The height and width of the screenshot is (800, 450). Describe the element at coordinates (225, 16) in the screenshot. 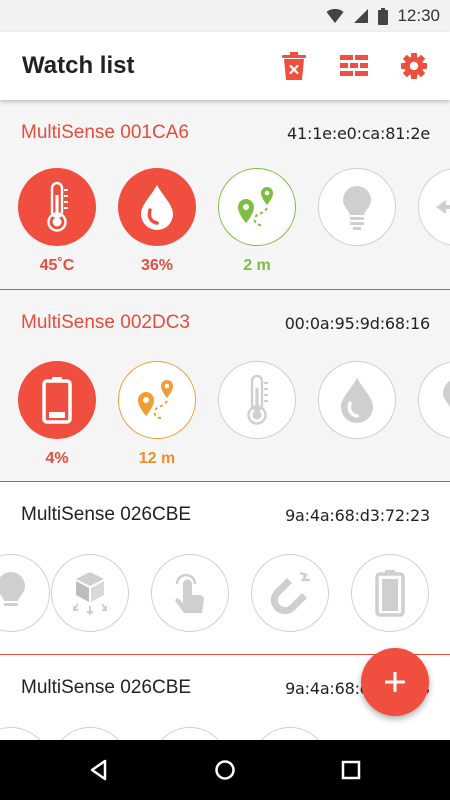

I see `status-bar: 12:30` at that location.